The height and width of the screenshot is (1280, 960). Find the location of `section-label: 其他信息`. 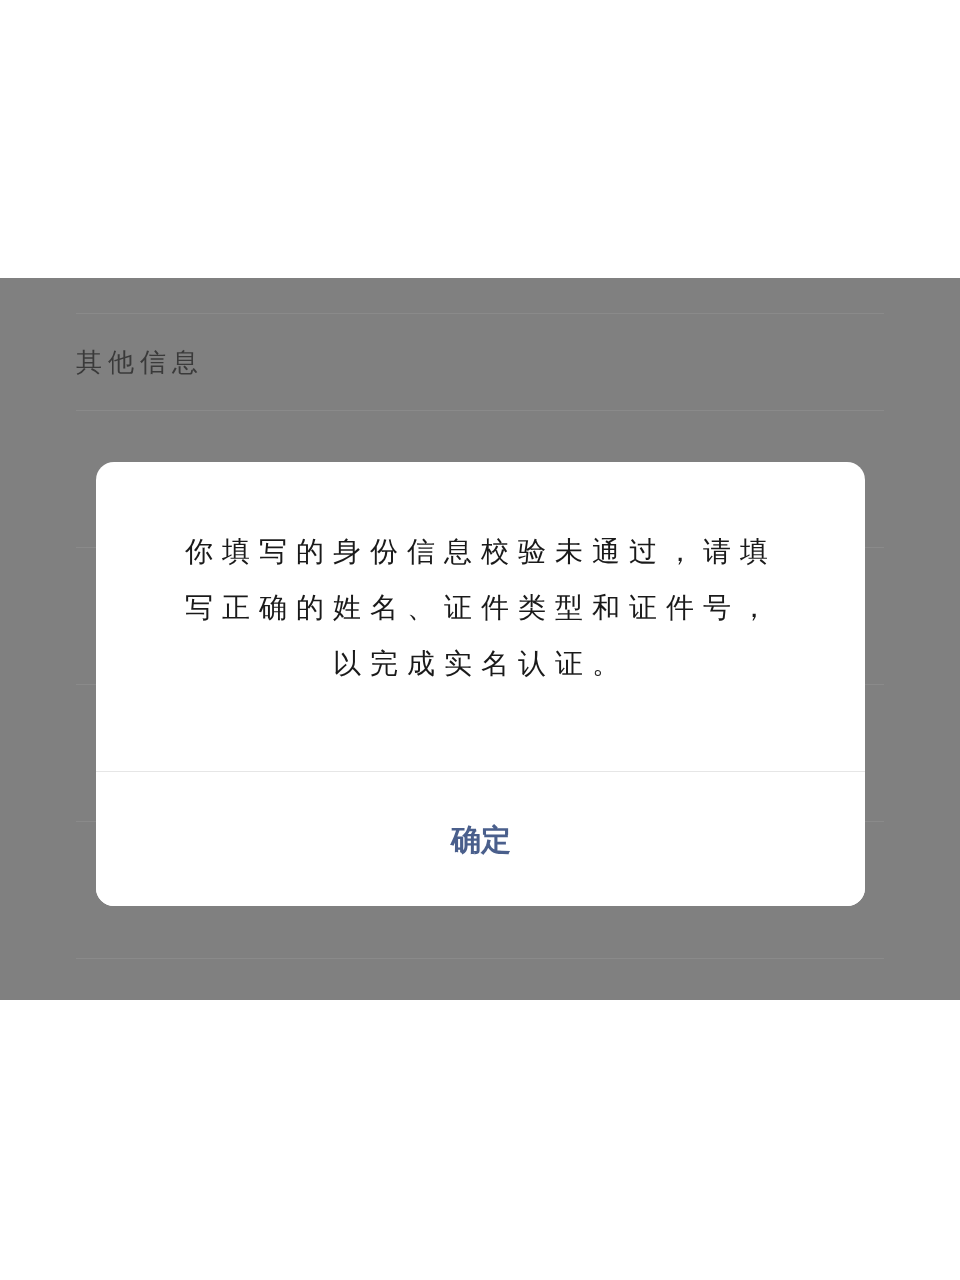

section-label: 其他信息 is located at coordinates (140, 362).